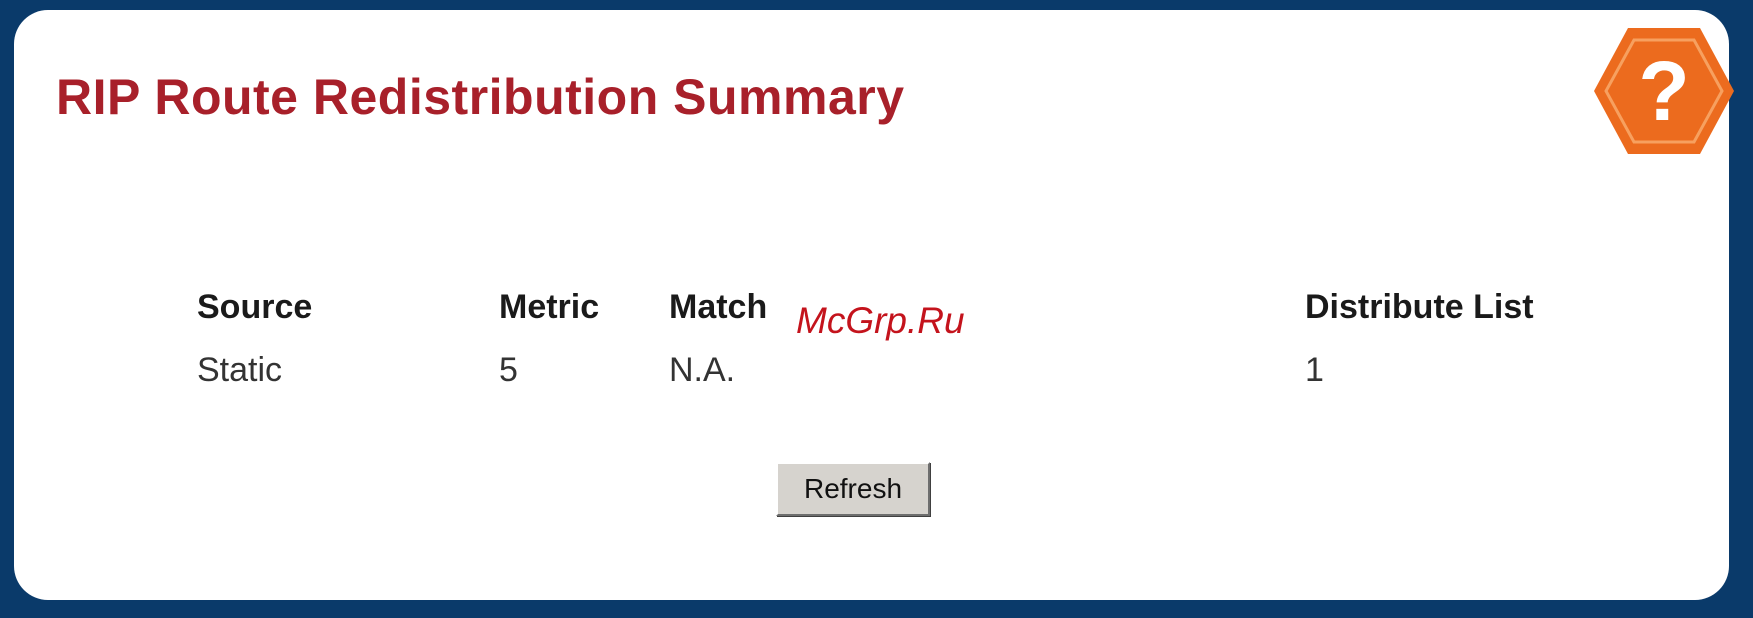 The height and width of the screenshot is (618, 1753). Describe the element at coordinates (255, 307) in the screenshot. I see `header-source: Source` at that location.